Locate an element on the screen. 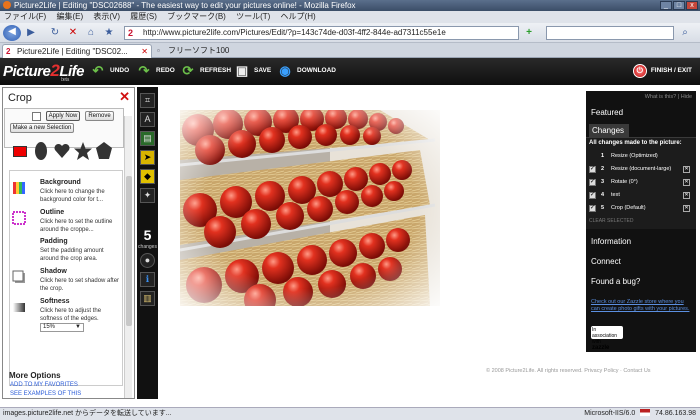 This screenshot has height=420, width=700. image-tool-icon: ▤ is located at coordinates (147, 138).